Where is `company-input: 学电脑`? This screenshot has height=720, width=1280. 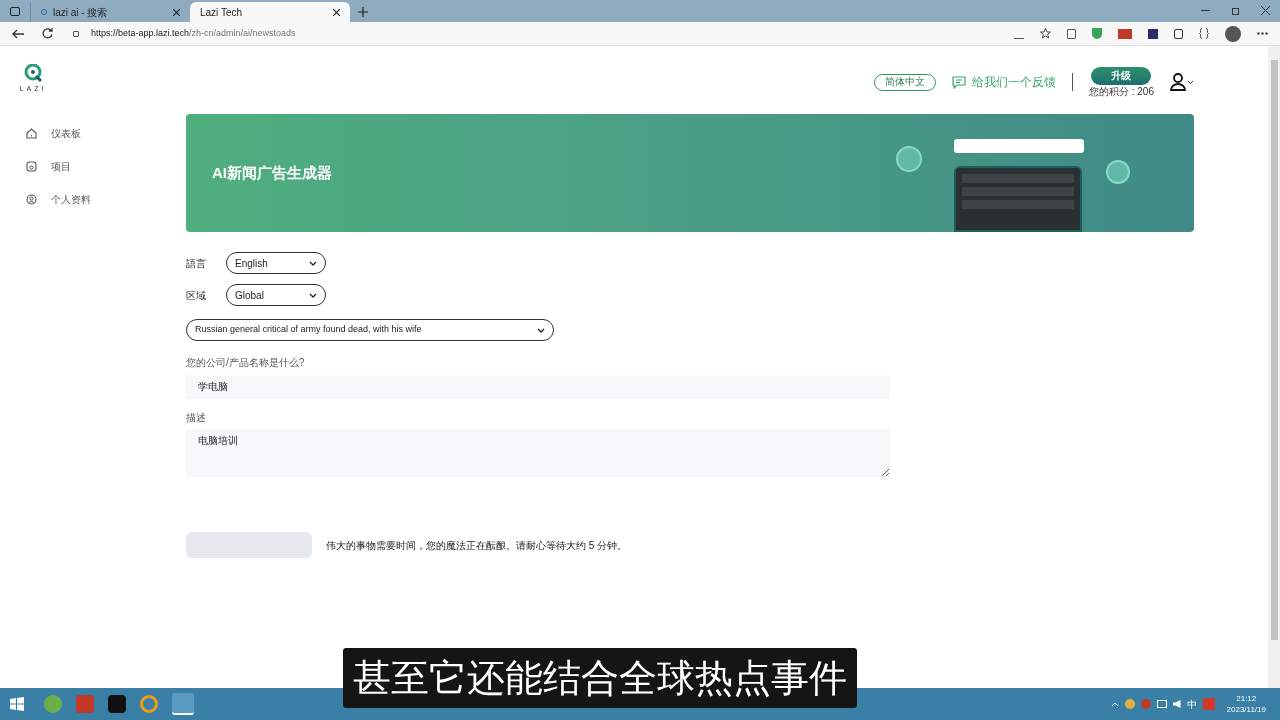 company-input: 学电脑 is located at coordinates (538, 387).